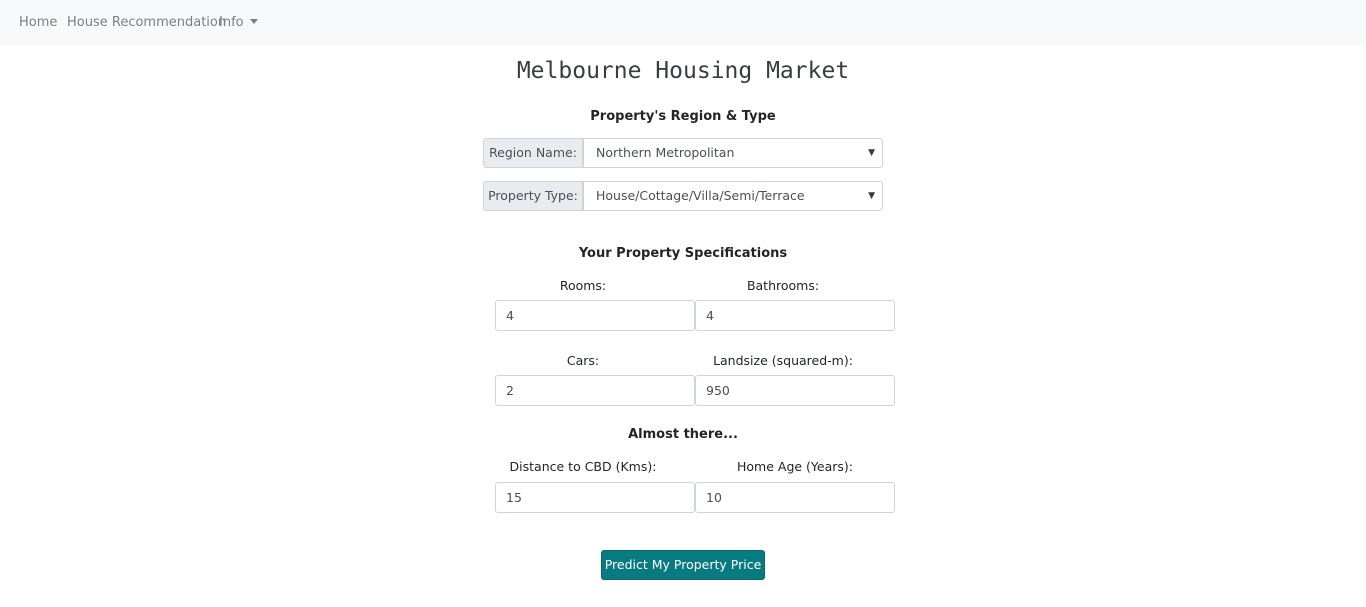 This screenshot has width=1366, height=607. I want to click on property-type-select: House/Cottage/Villa/Semi/Terrace ▼, so click(733, 196).